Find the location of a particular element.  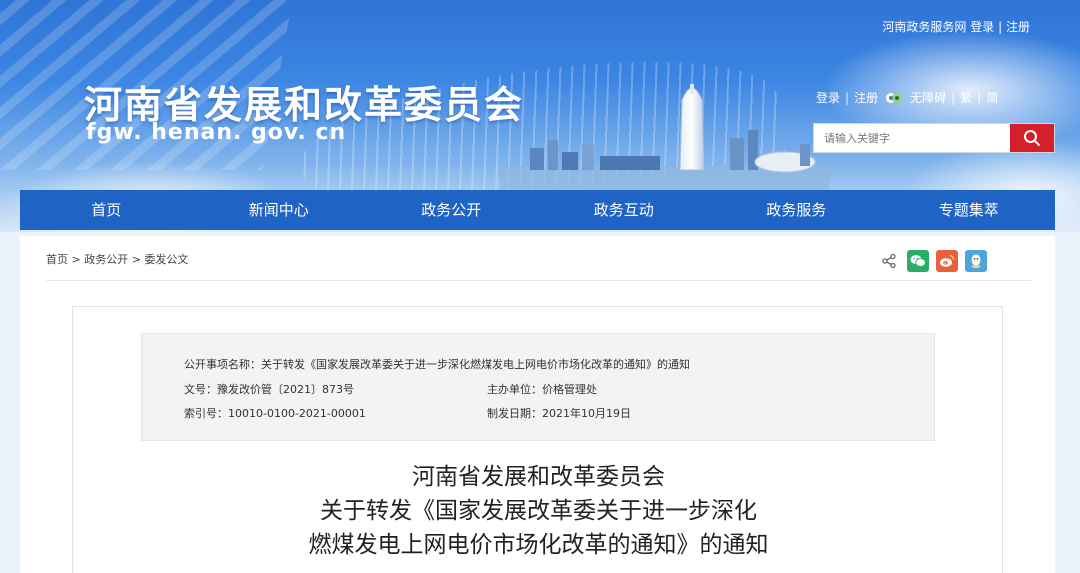

index-value: 10010-0100-2021-00001 is located at coordinates (297, 413).